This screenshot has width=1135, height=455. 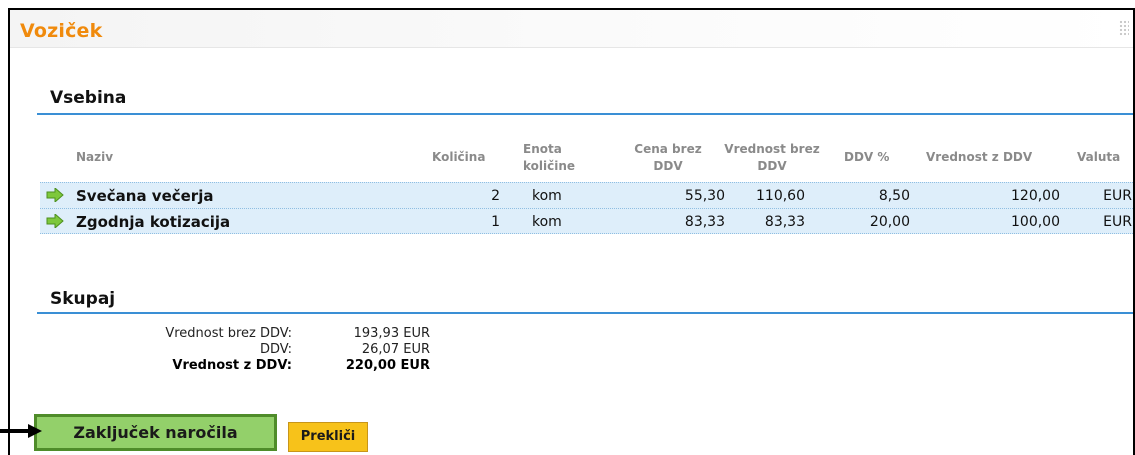 I want to click on col-header-price-line1: Cena brez, so click(x=668, y=149).